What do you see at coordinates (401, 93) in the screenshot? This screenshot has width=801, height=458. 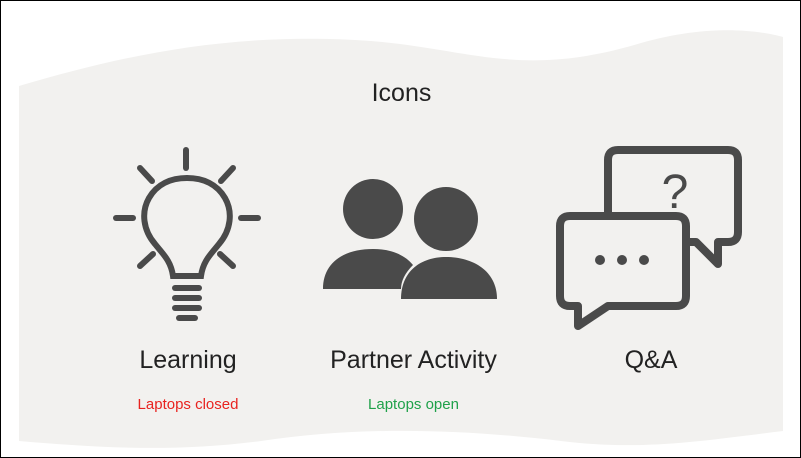 I see `slide-title: Icons` at bounding box center [401, 93].